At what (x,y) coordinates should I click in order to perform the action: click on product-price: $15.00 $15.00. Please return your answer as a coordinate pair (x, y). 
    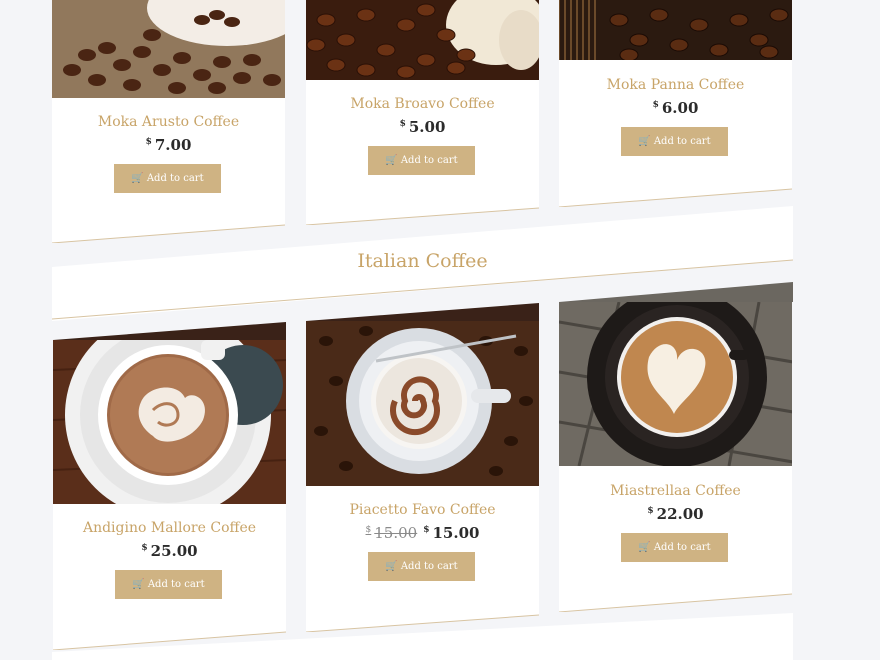
    Looking at the image, I should click on (422, 533).